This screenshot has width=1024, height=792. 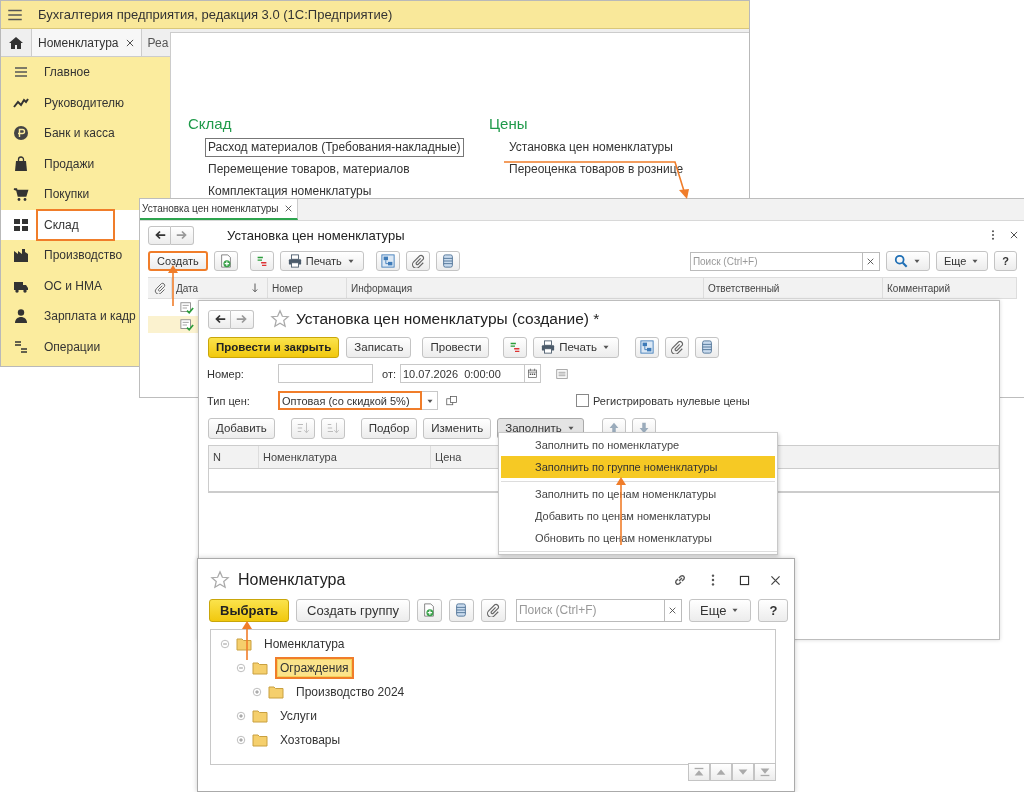 I want to click on sidebar-item: Продажи, so click(x=70, y=163).